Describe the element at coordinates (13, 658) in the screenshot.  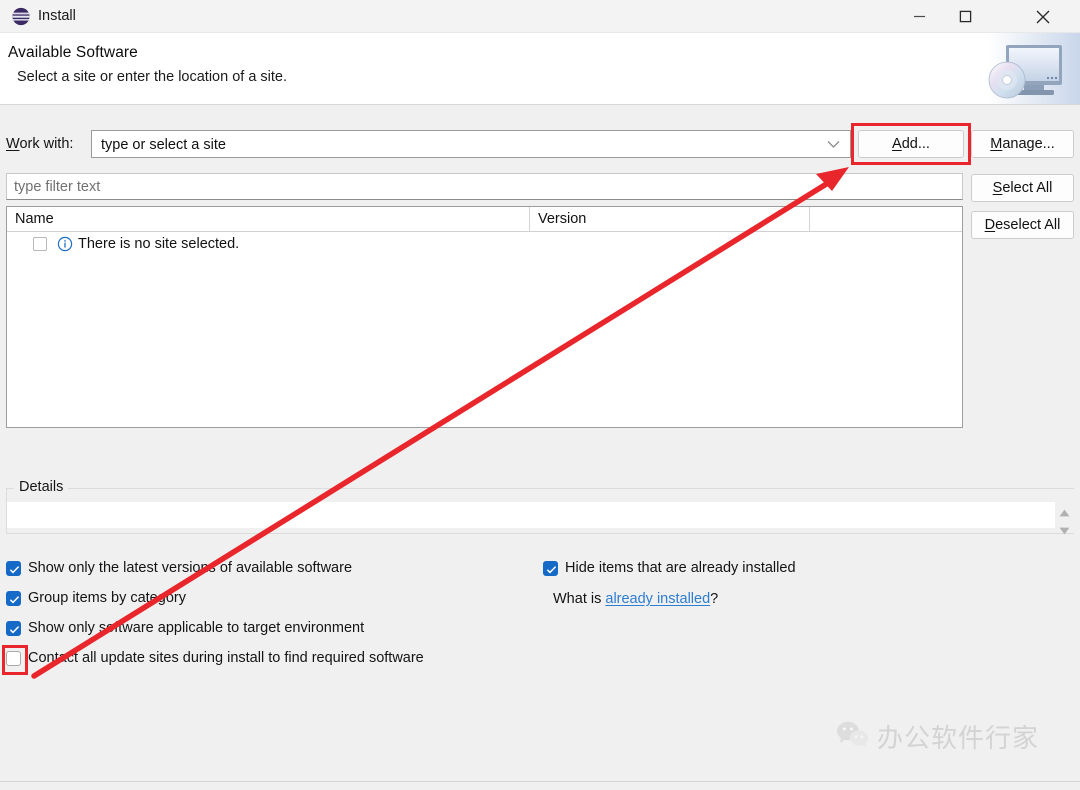
I see `contact-all-update-sites-checkbox` at that location.